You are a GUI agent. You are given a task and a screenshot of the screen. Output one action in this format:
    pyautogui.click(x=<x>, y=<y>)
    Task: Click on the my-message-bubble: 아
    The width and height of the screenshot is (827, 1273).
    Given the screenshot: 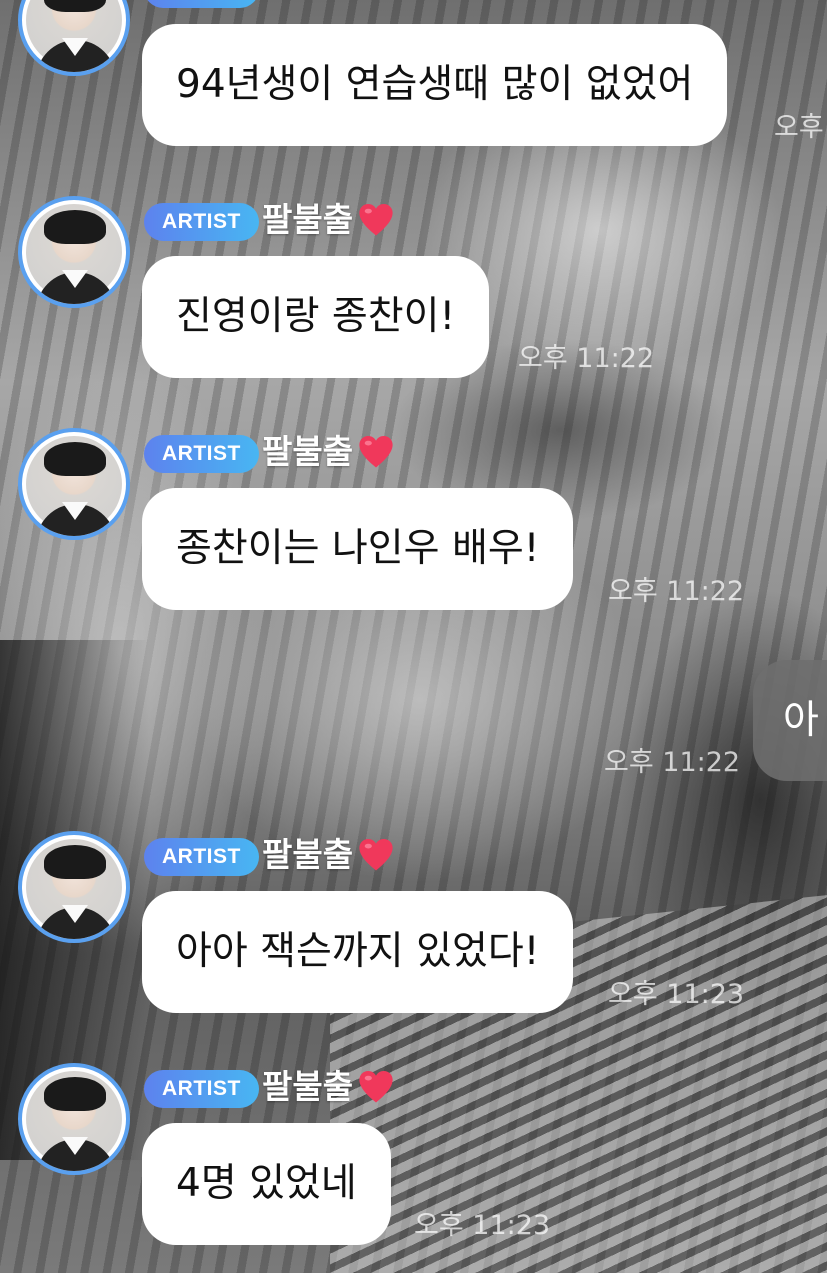 What is the action you would take?
    pyautogui.click(x=790, y=720)
    